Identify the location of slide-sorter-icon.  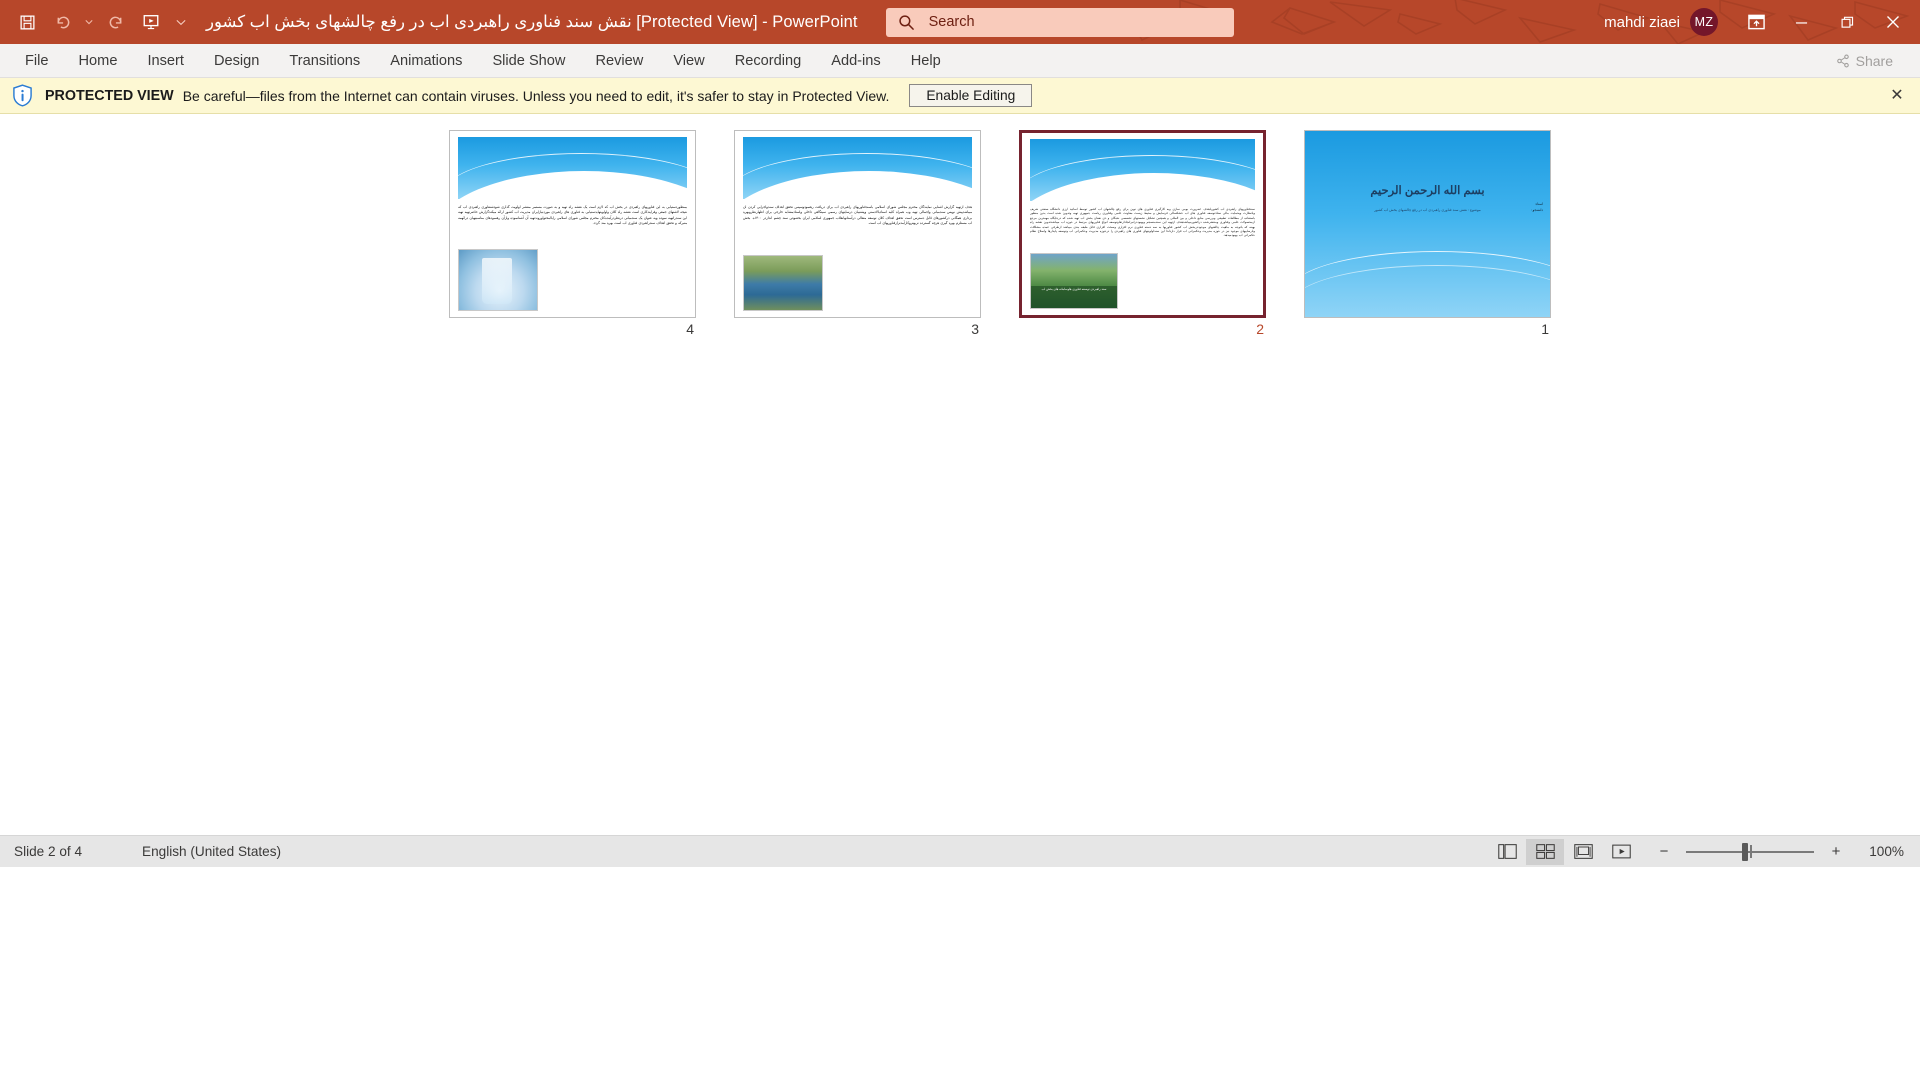
(1545, 851).